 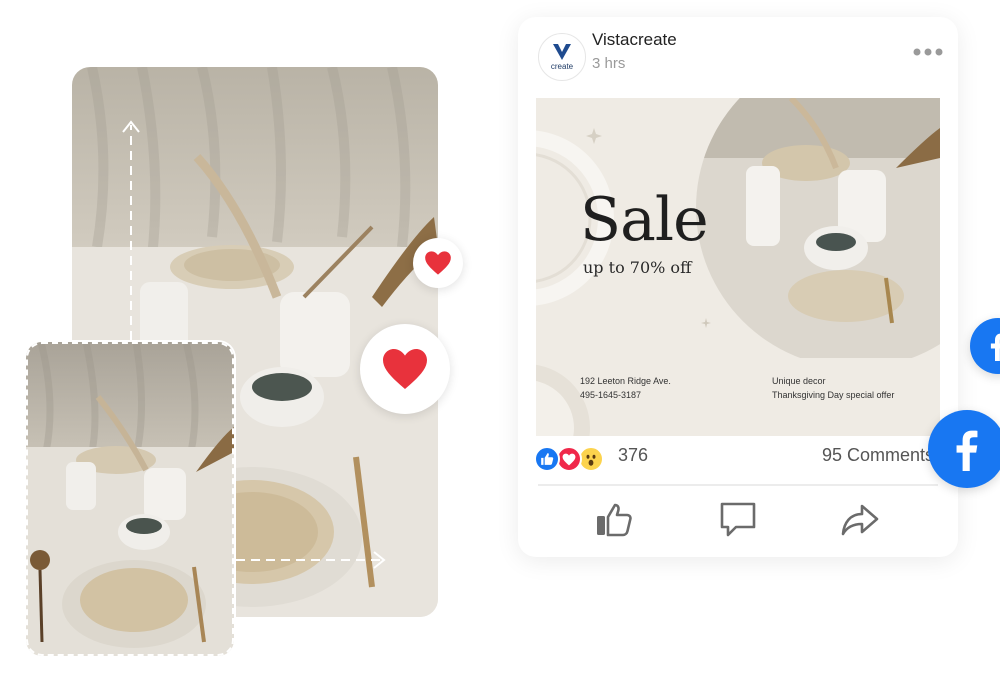 I want to click on like-icon, so click(x=614, y=520).